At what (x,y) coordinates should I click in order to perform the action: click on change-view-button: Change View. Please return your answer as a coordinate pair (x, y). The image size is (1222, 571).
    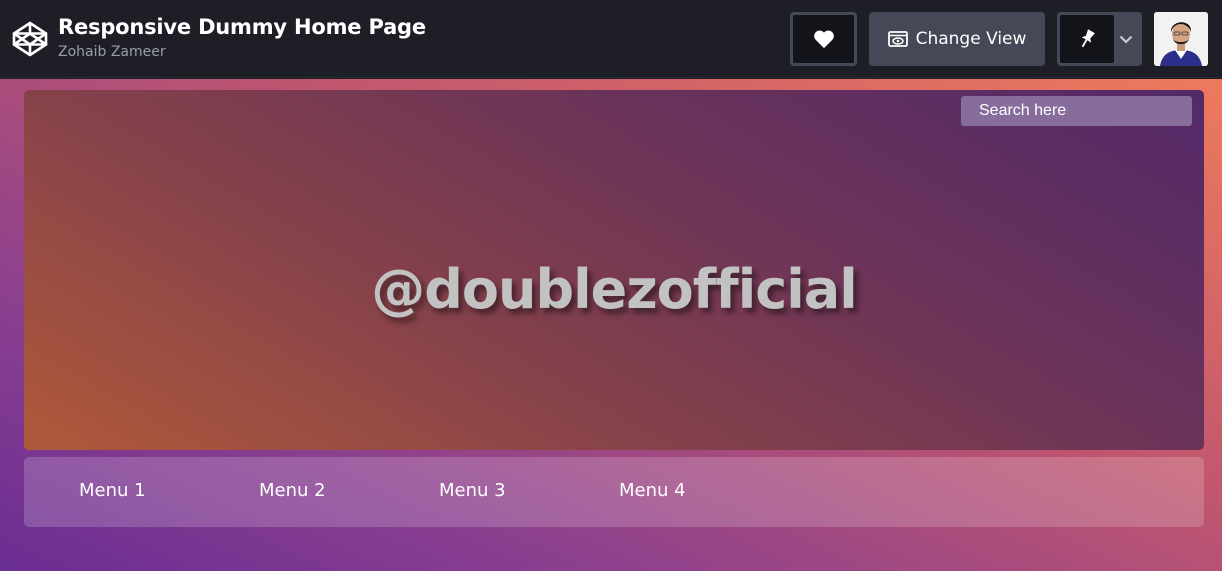
    Looking at the image, I should click on (957, 39).